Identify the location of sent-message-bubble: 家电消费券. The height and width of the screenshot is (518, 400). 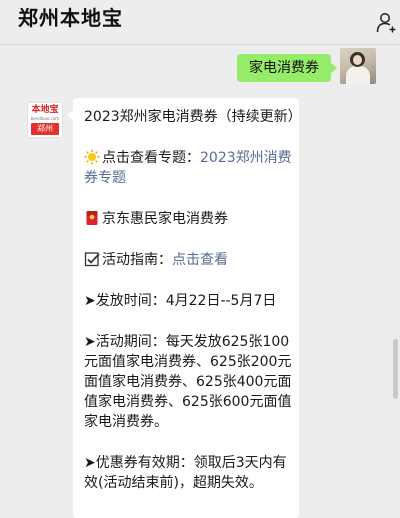
(287, 68).